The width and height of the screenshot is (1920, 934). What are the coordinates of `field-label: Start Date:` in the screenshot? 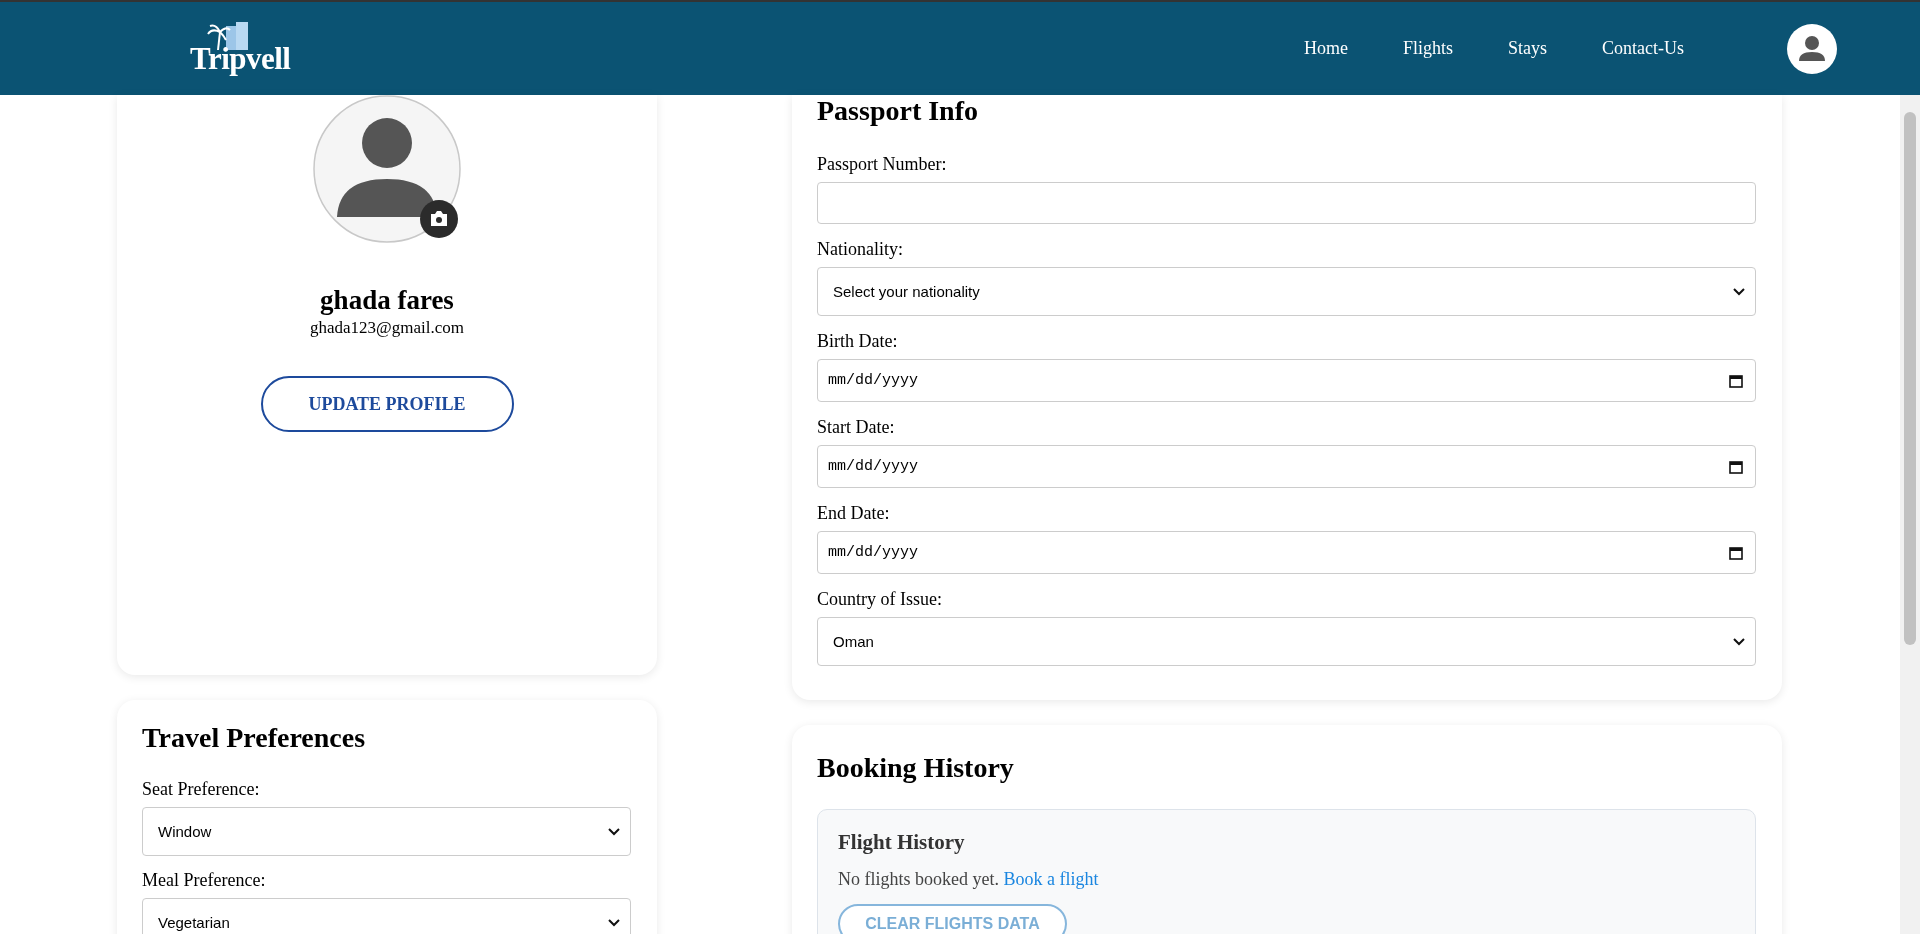 It's located at (856, 427).